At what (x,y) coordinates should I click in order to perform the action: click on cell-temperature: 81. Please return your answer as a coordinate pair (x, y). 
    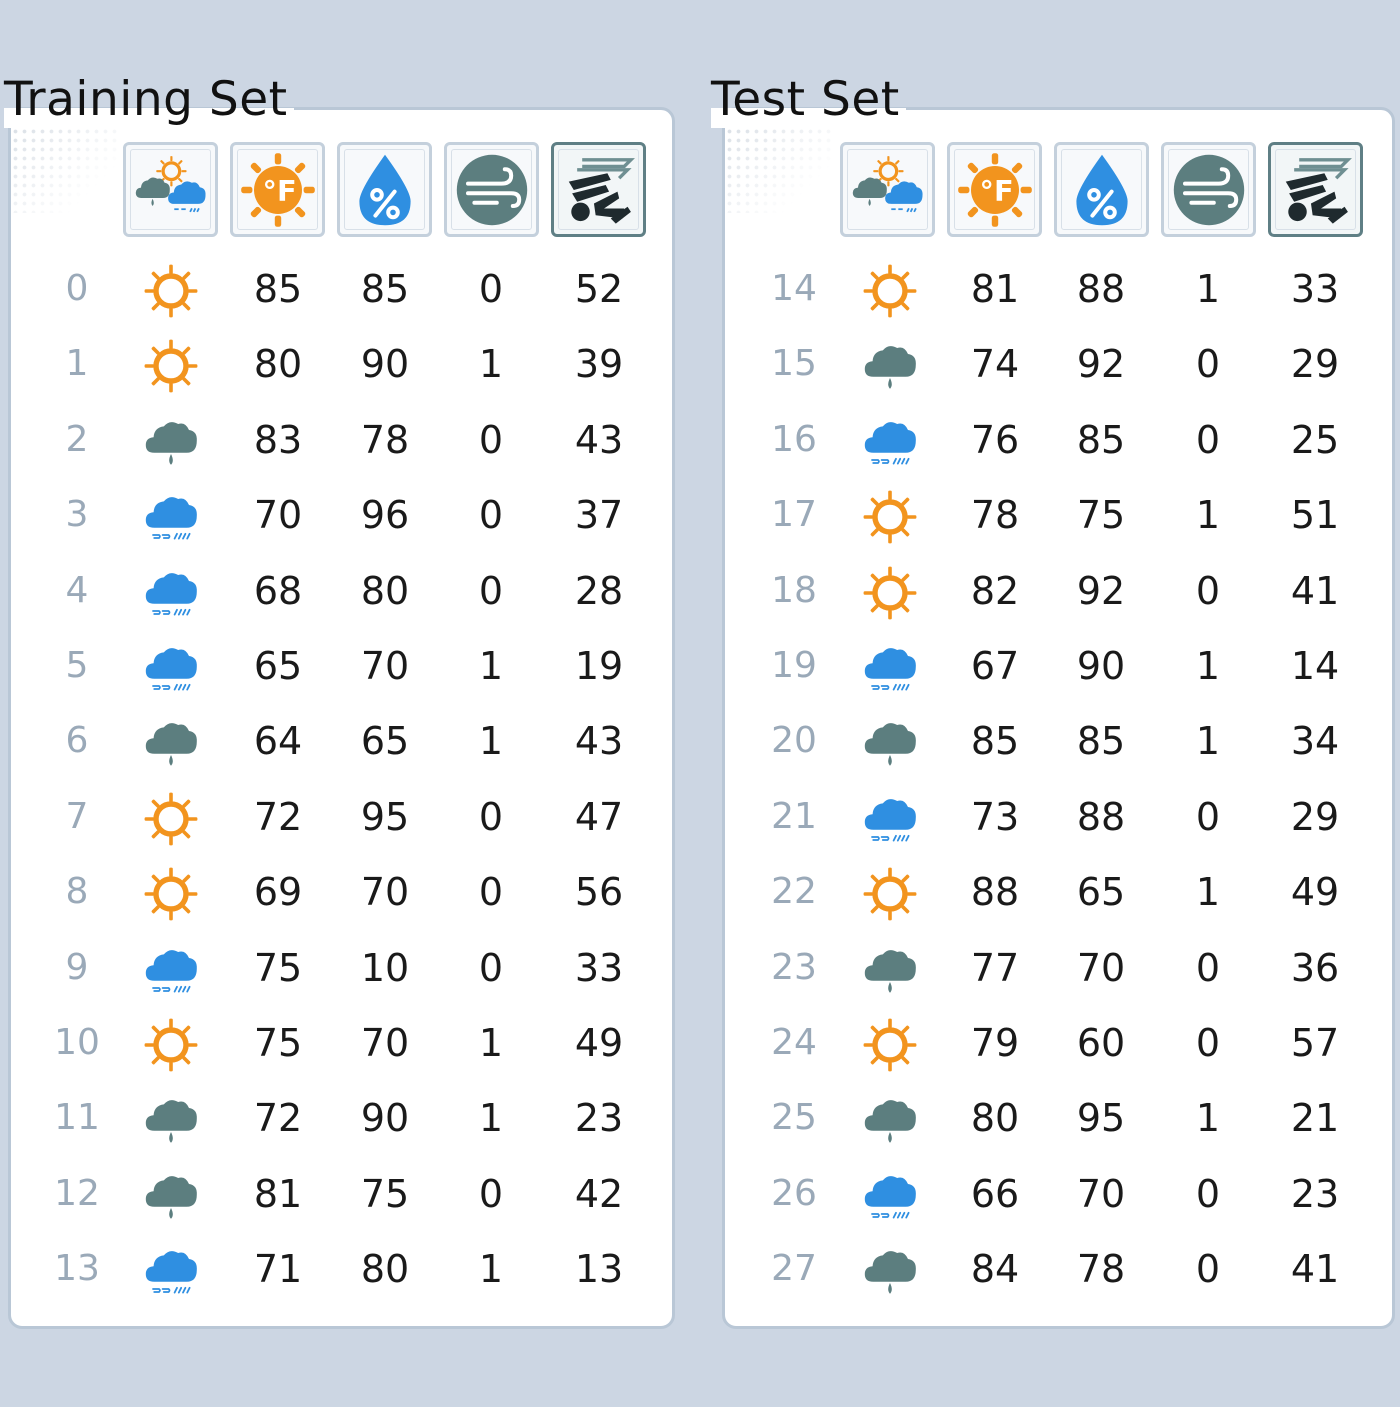
    Looking at the image, I should click on (995, 289).